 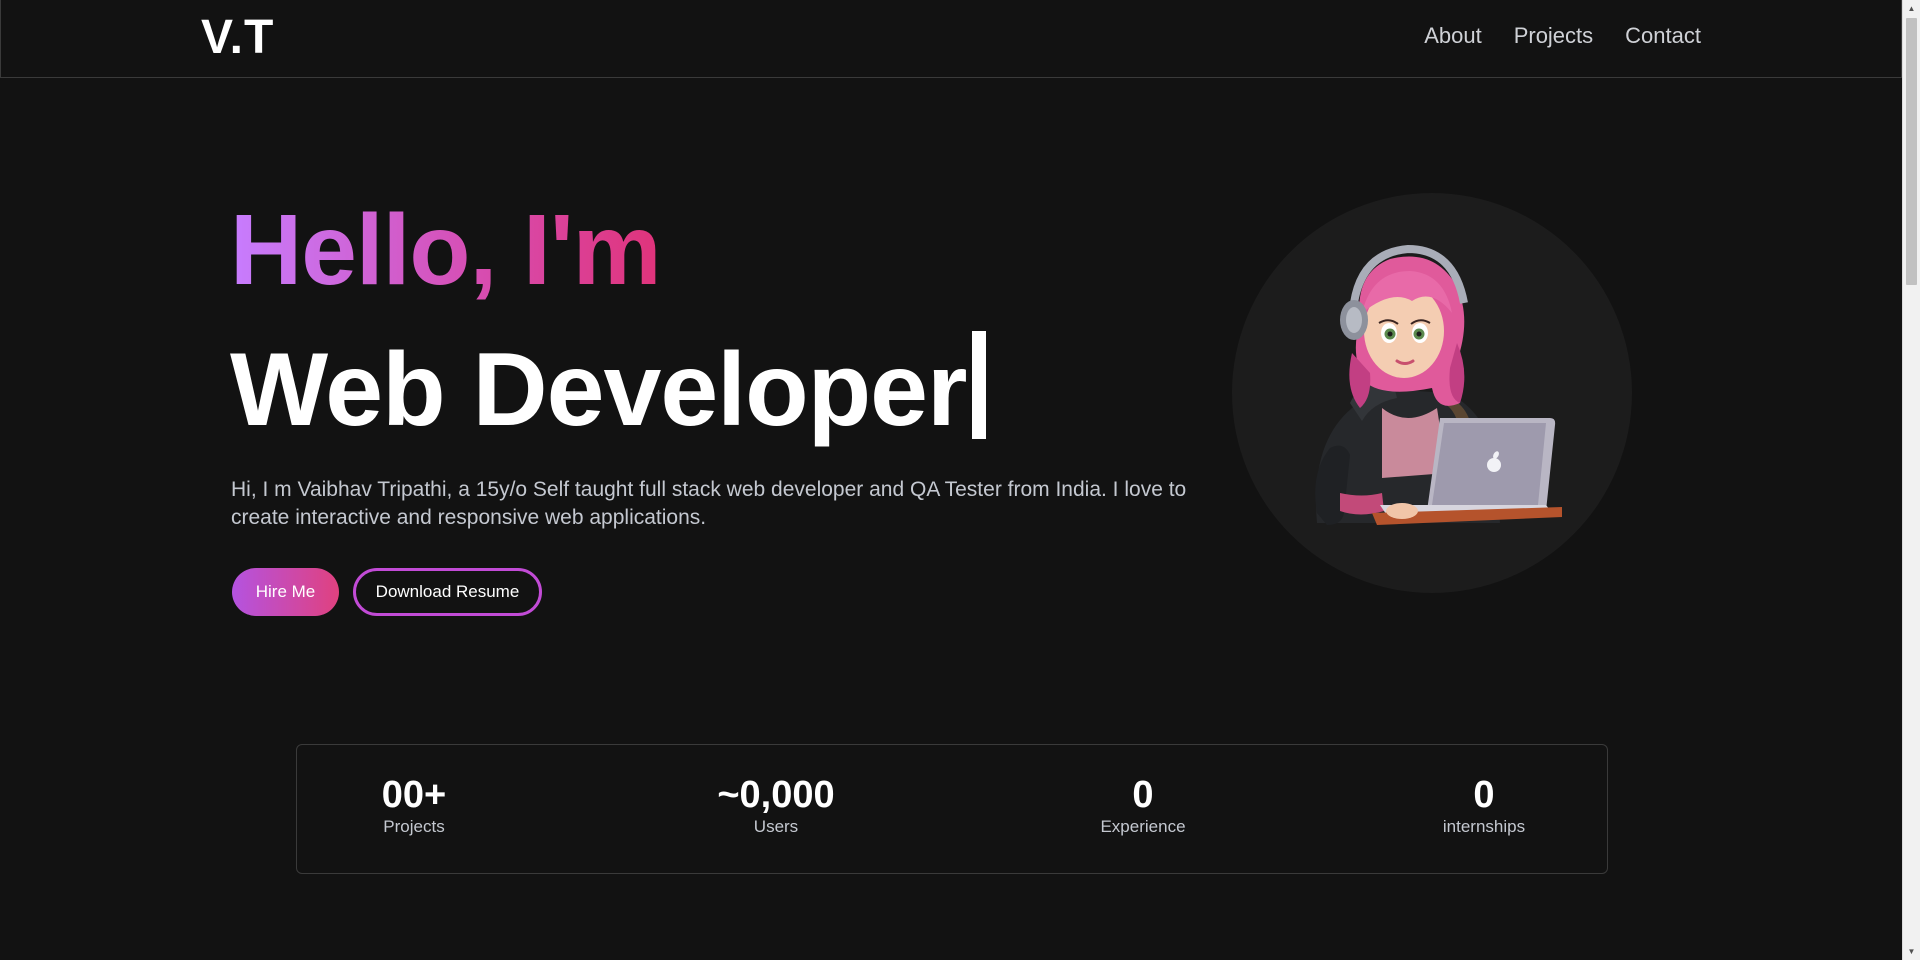 What do you see at coordinates (1911, 480) in the screenshot?
I see `page-scrollbar: ▲ ▼` at bounding box center [1911, 480].